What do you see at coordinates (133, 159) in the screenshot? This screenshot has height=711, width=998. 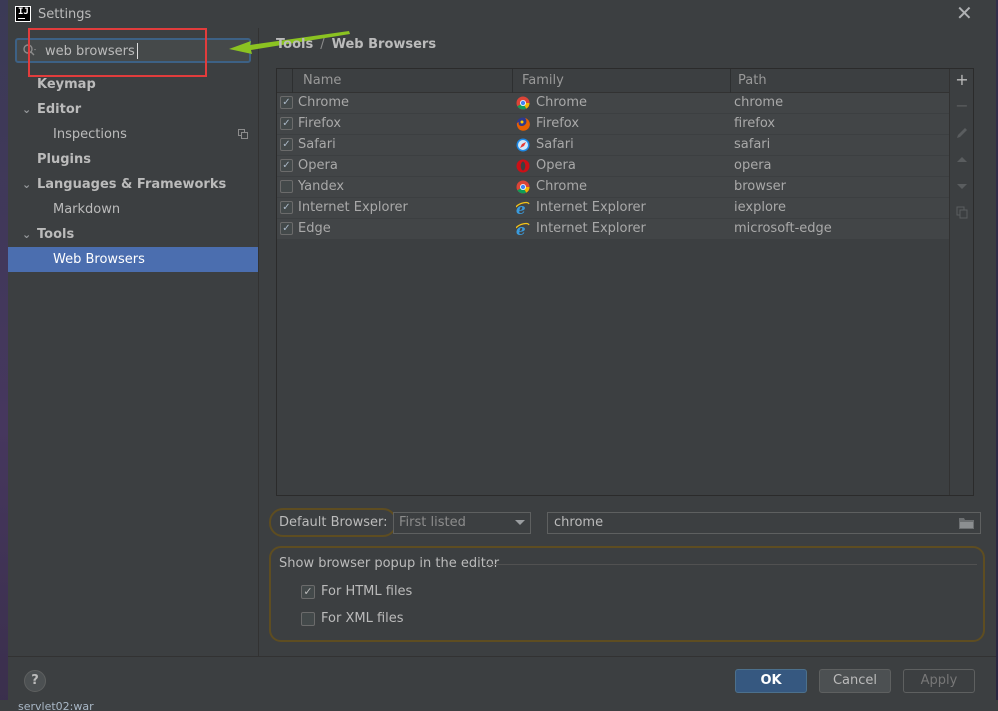 I see `sidebar-item: Plugins` at bounding box center [133, 159].